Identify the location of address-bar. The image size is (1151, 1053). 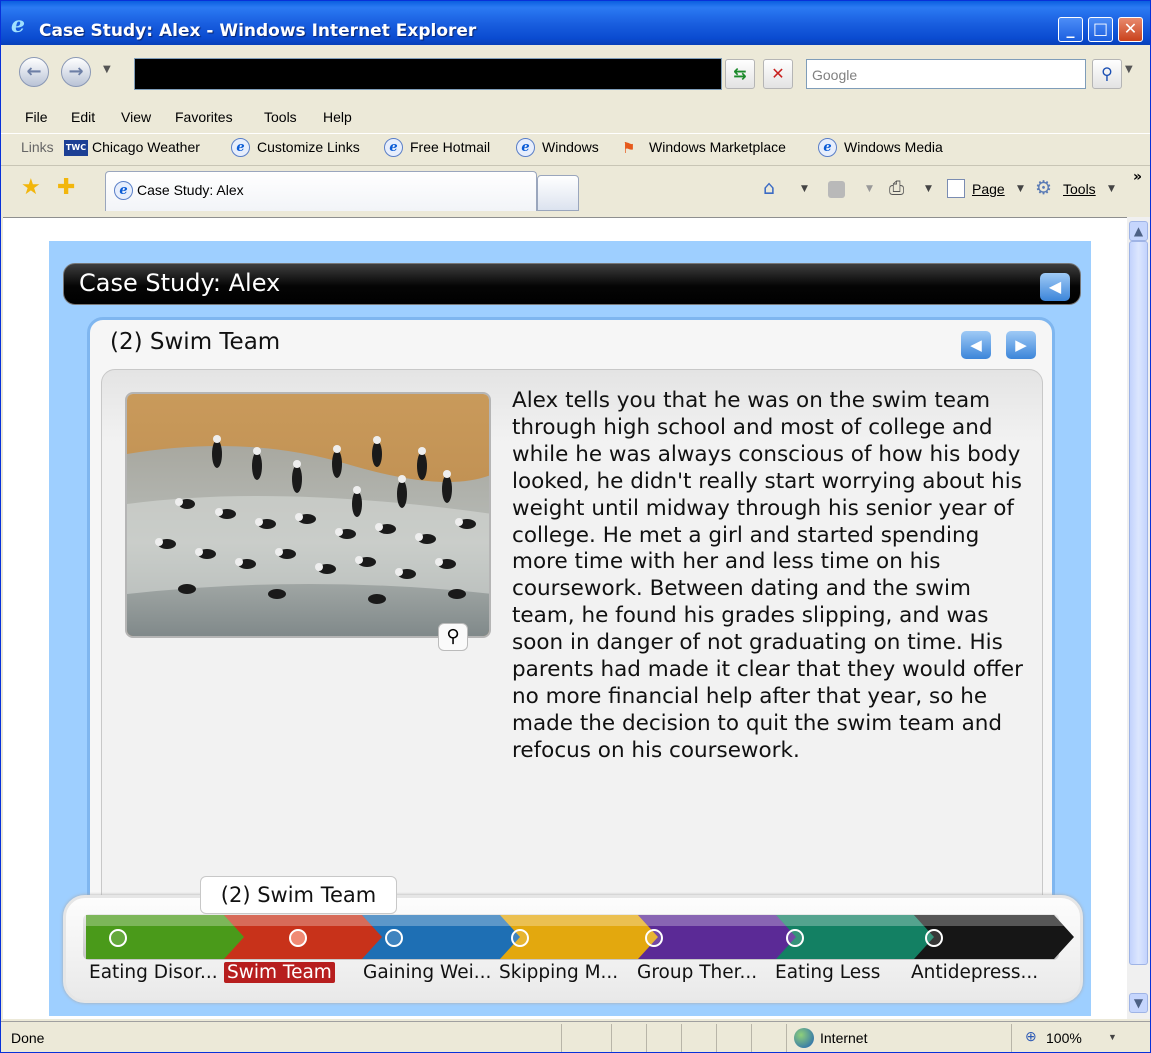
(428, 74).